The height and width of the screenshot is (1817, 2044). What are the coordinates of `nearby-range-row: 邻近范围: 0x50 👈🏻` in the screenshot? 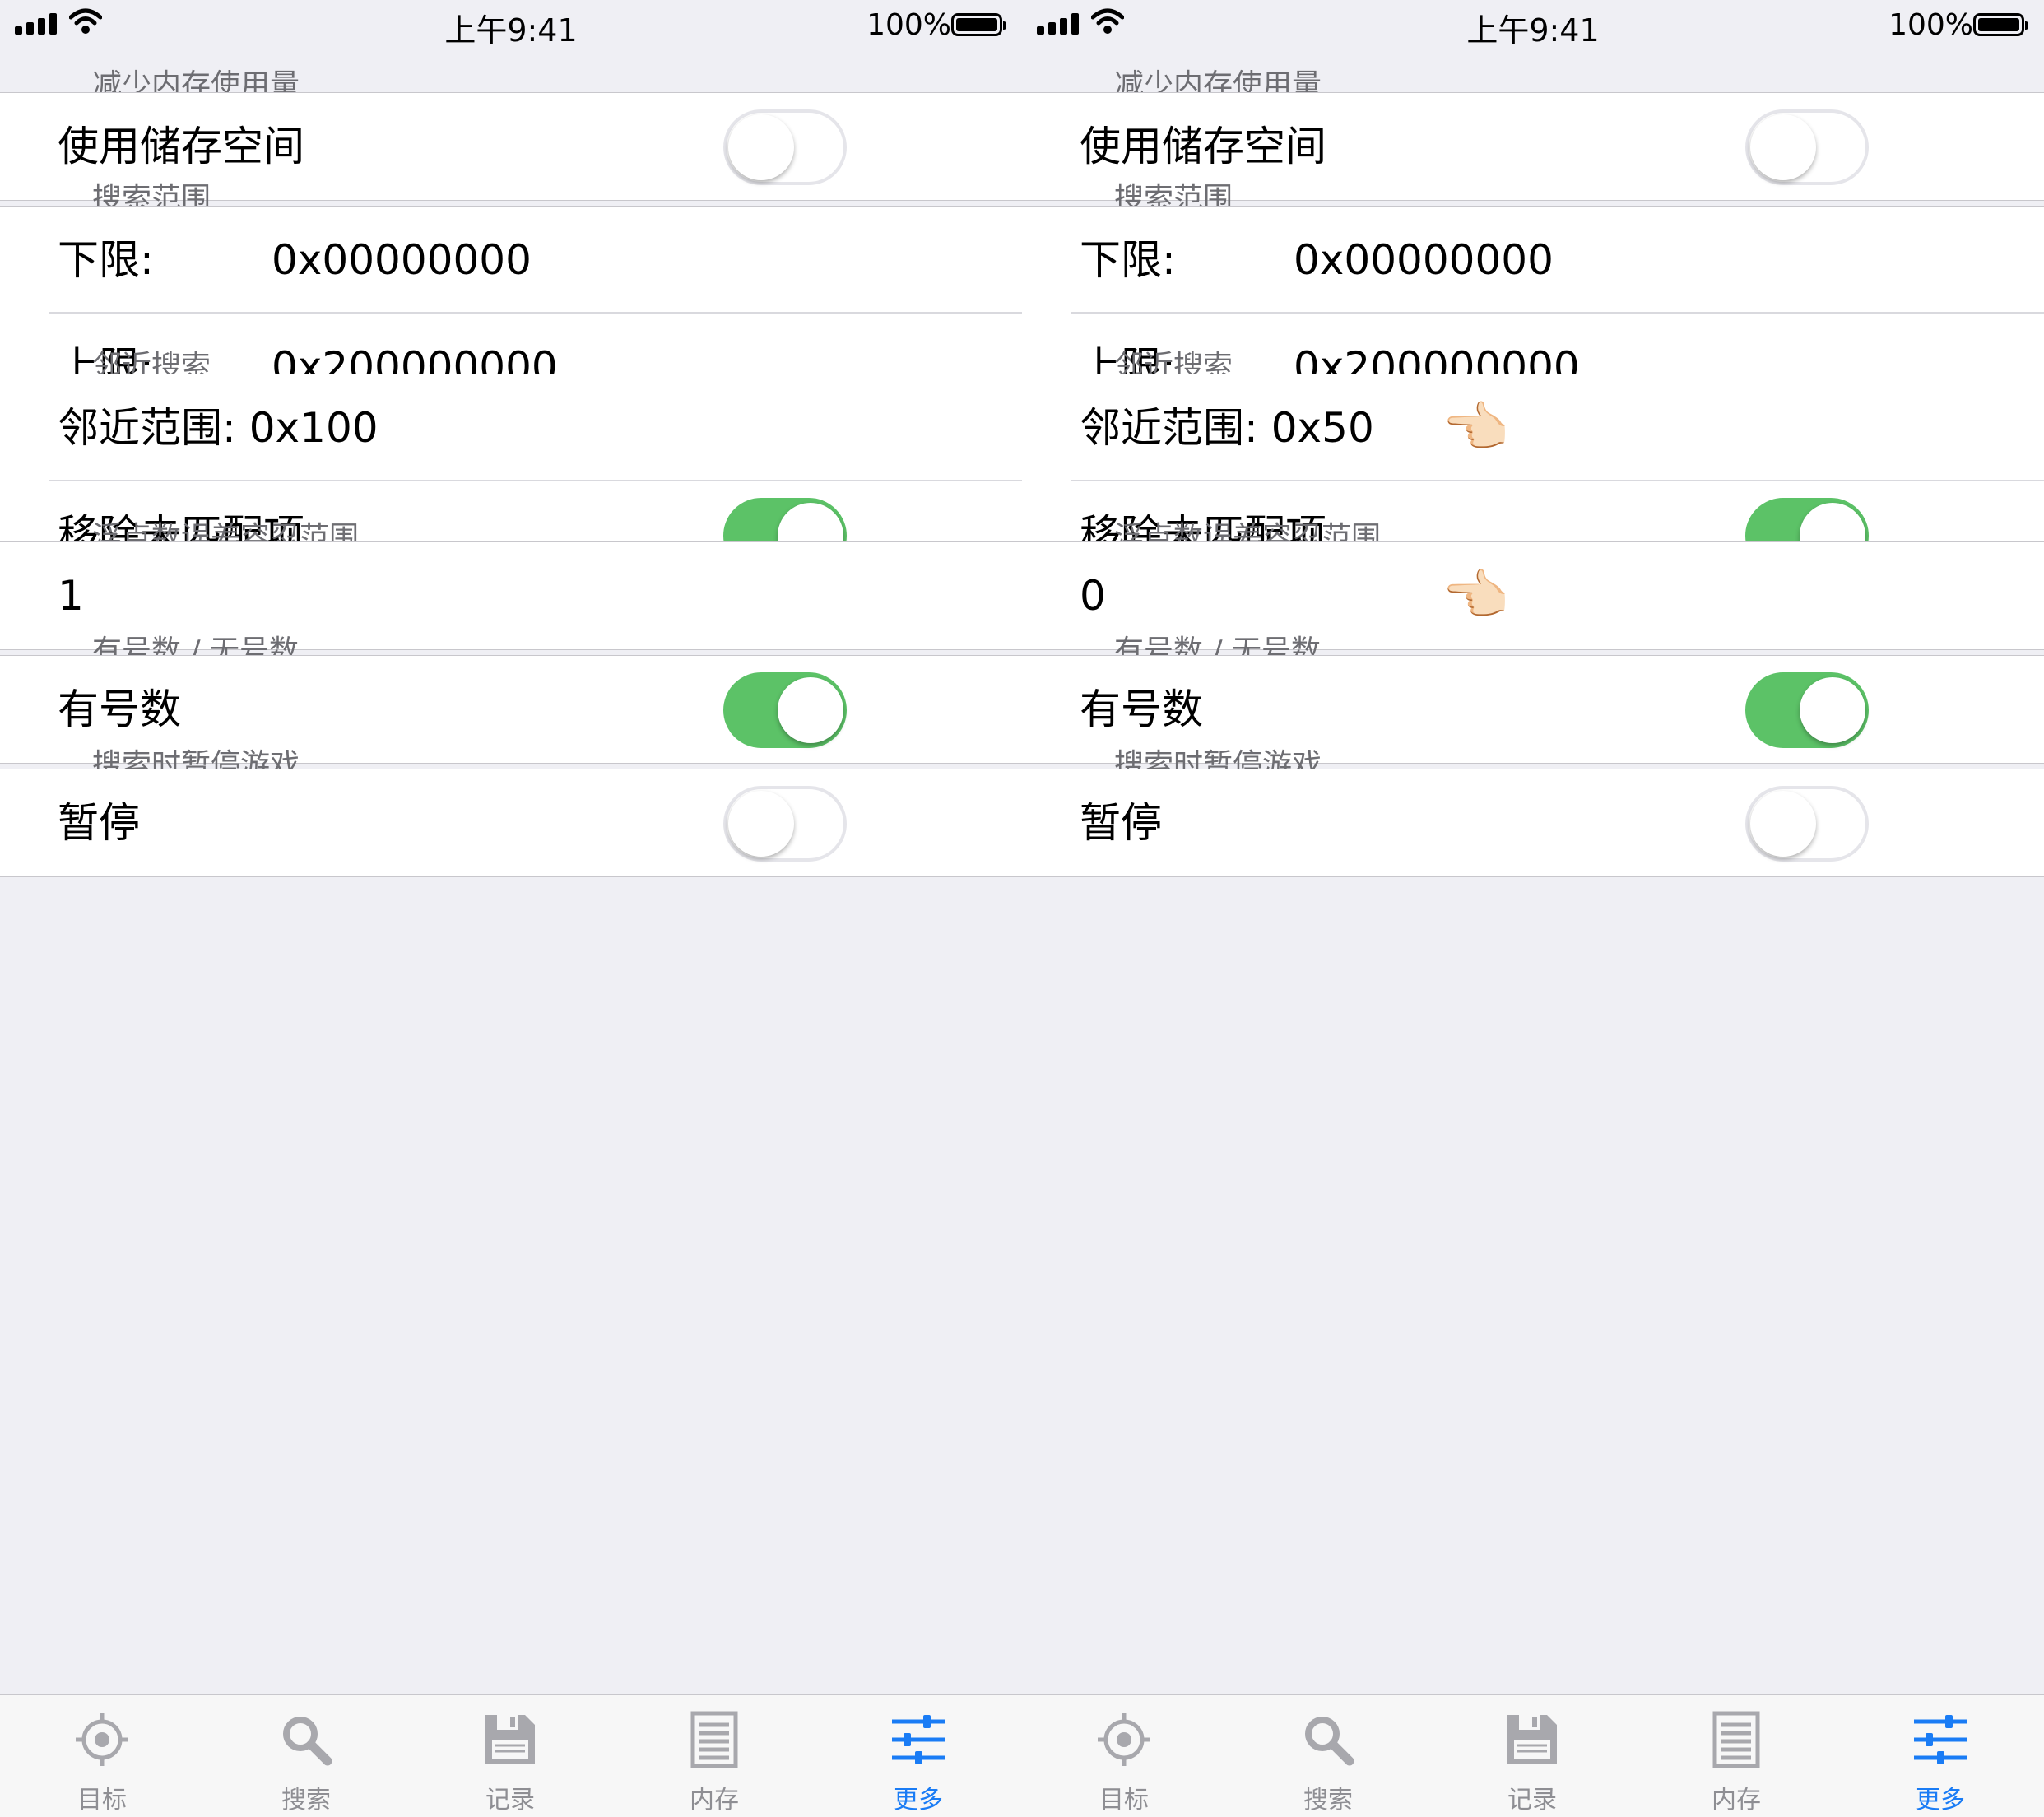 It's located at (1533, 427).